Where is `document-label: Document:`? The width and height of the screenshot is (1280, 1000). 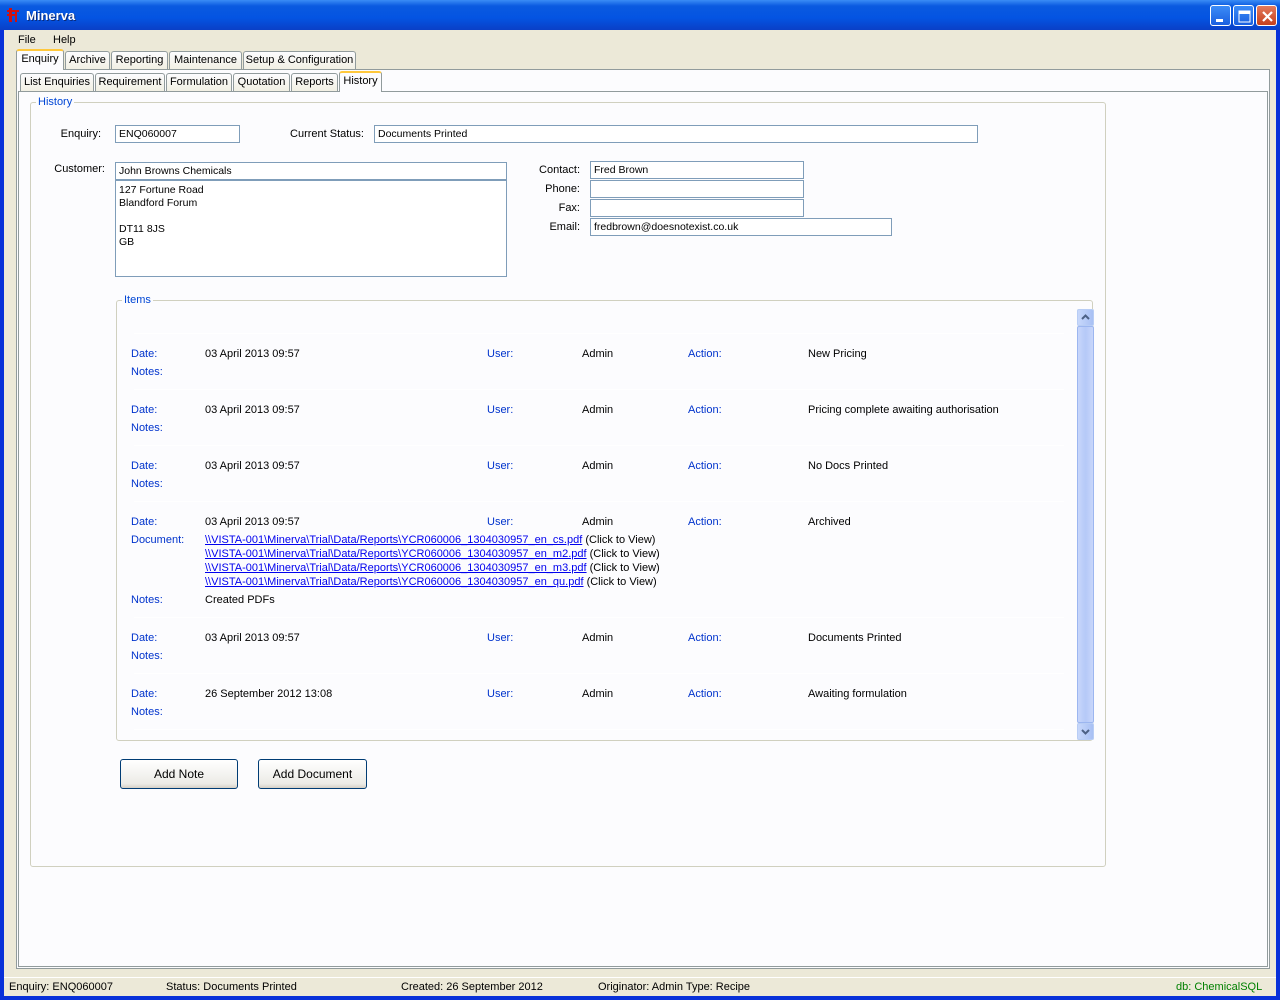
document-label: Document: is located at coordinates (158, 540).